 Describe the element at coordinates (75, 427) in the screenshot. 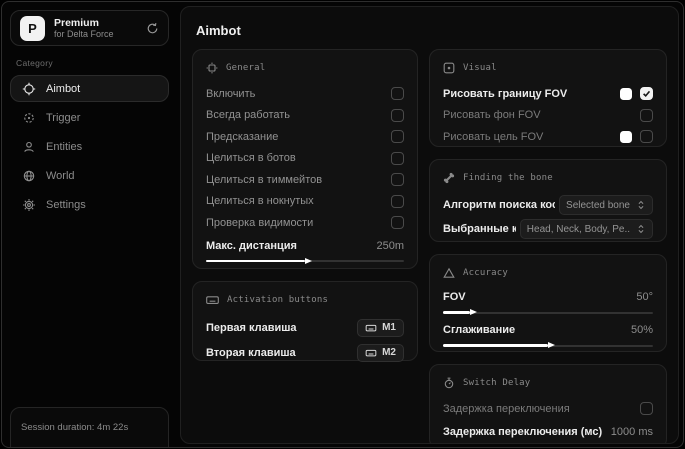

I see `session-duration: Session duration: 4m 22s` at that location.